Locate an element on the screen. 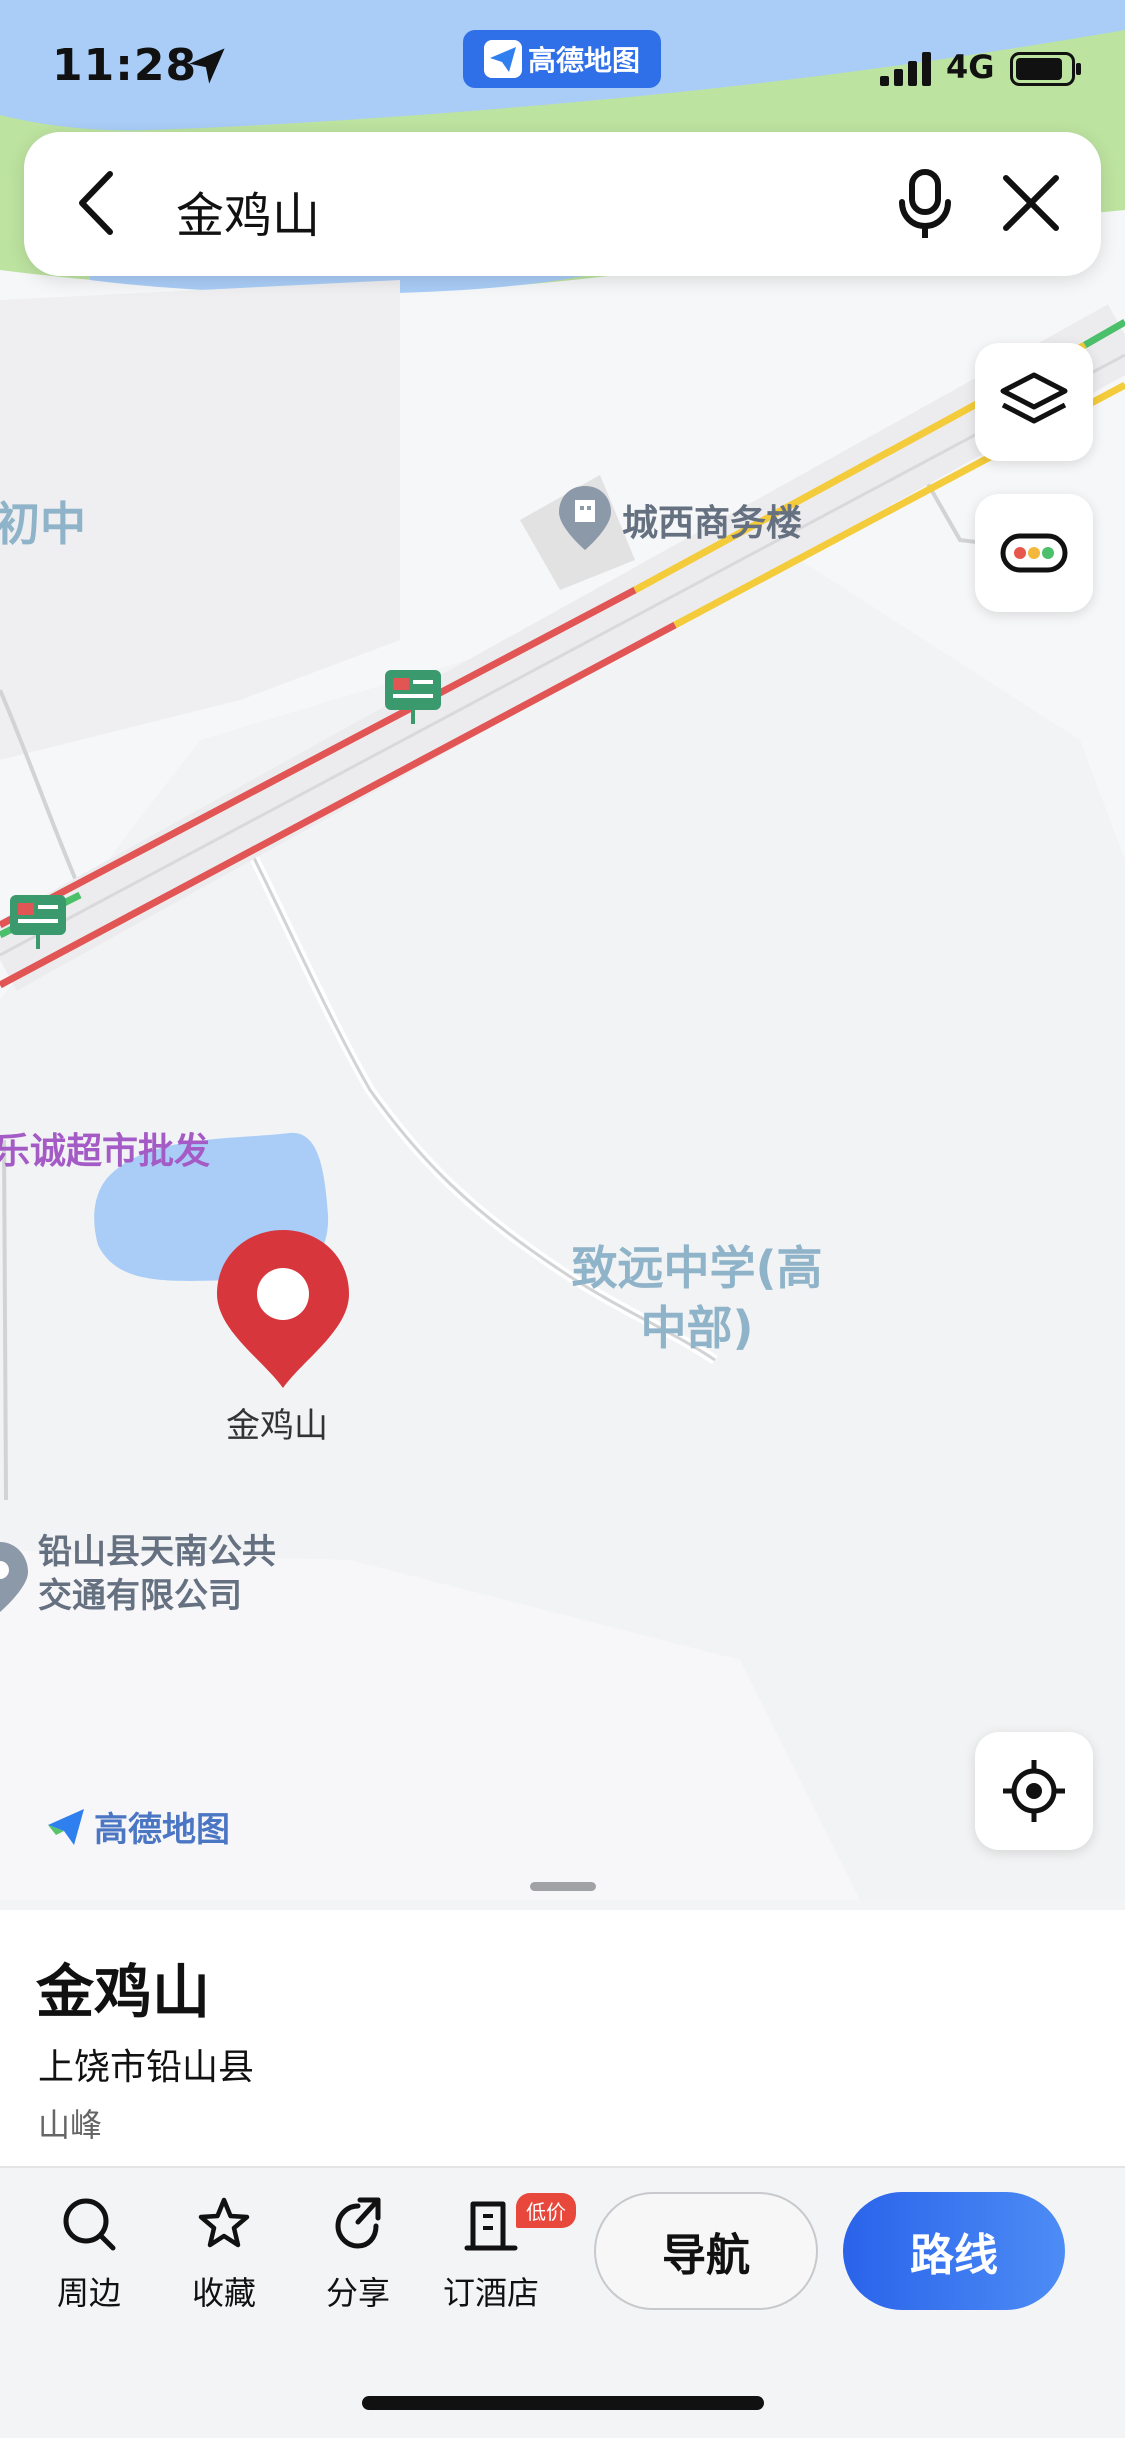 The height and width of the screenshot is (2438, 1125). map-label-bus-company: 铅山县天南公共 交通有限公司 is located at coordinates (157, 1574).